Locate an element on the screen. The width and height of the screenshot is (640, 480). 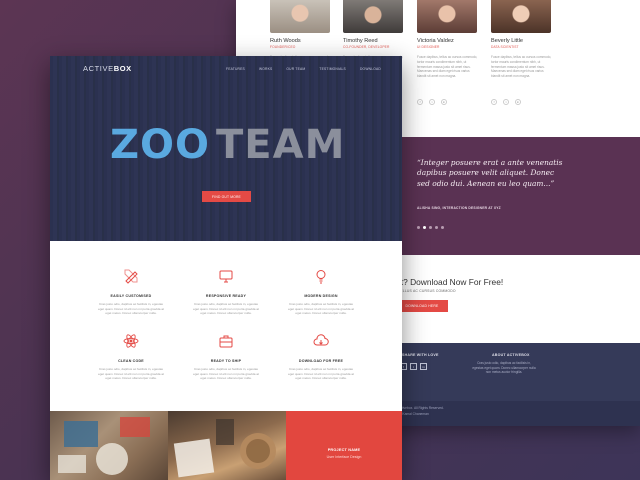
team-member-role: DATA SCIENTIST is located at coordinates (505, 47).